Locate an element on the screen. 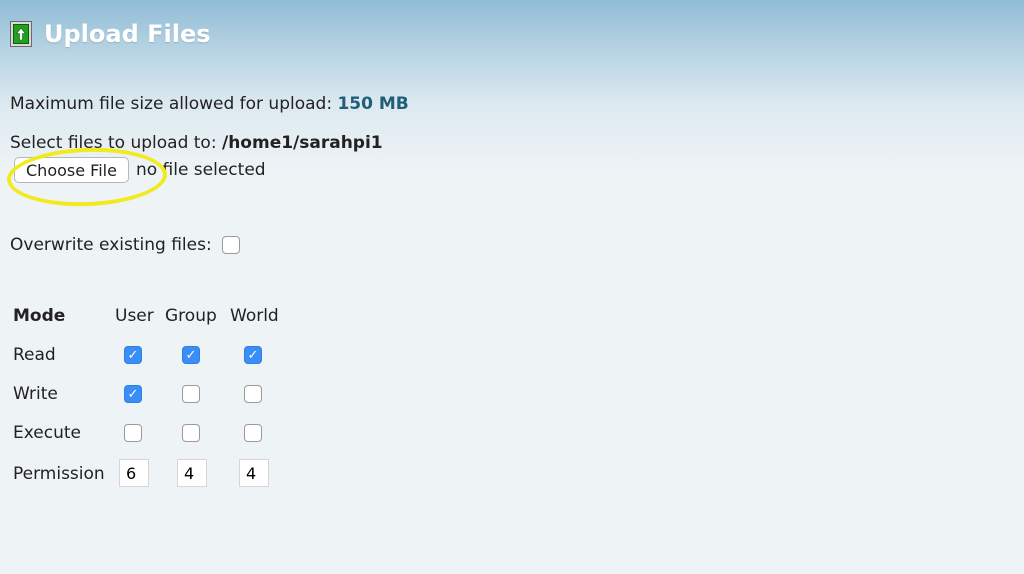 This screenshot has width=1024, height=574. execute-group-checkbox is located at coordinates (191, 433).